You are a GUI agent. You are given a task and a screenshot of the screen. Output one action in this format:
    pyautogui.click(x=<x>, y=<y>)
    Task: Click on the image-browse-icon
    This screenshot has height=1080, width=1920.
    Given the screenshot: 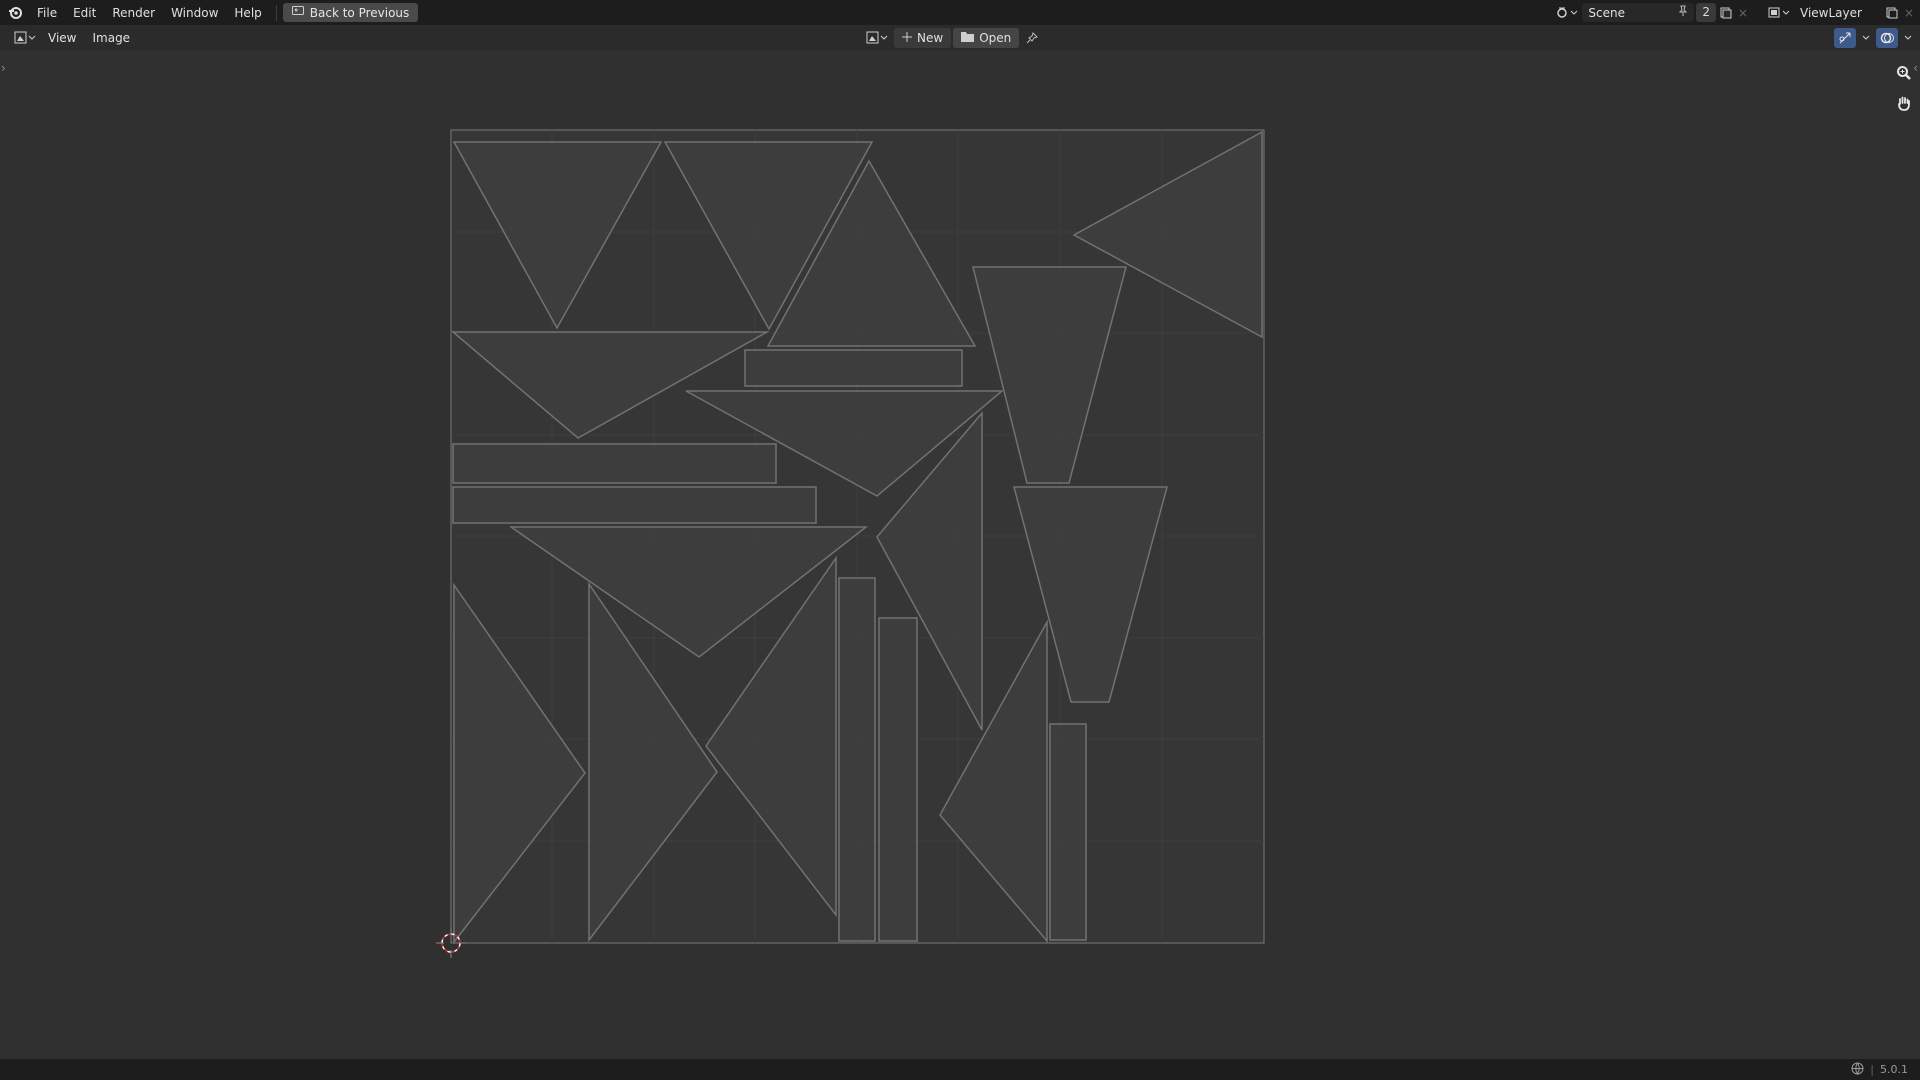 What is the action you would take?
    pyautogui.click(x=877, y=38)
    